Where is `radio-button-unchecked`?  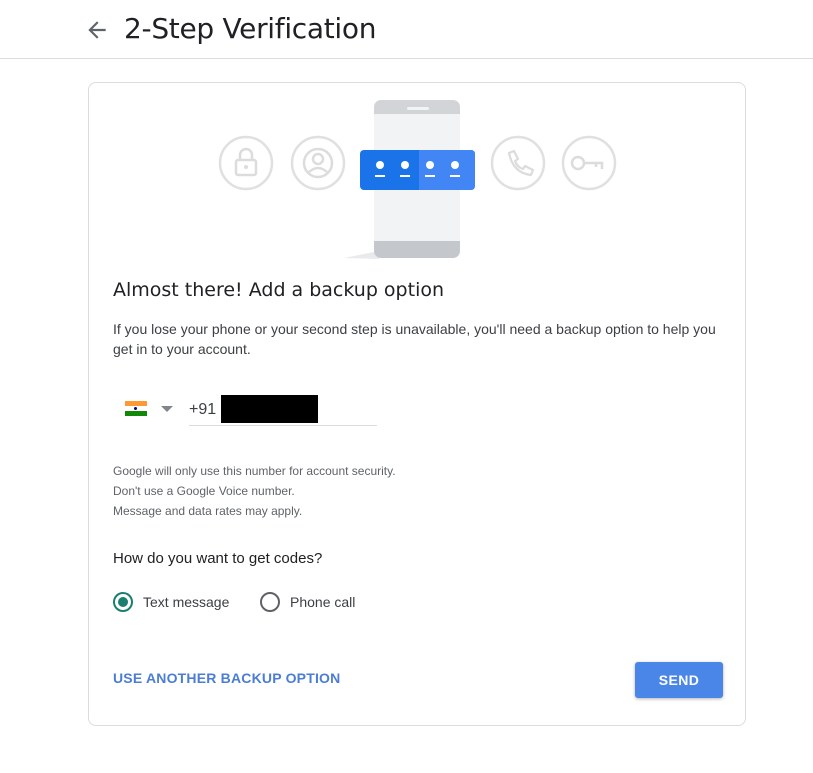
radio-button-unchecked is located at coordinates (270, 602).